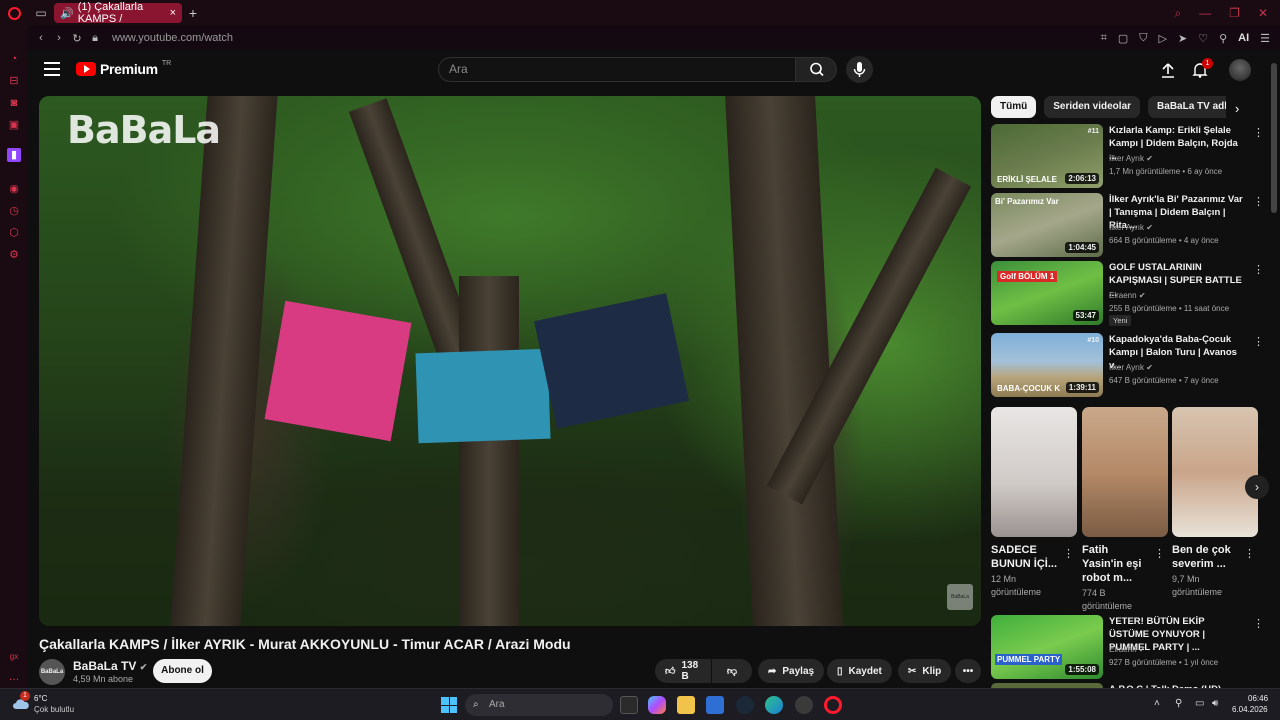 Image resolution: width=1280 pixels, height=720 pixels. Describe the element at coordinates (715, 705) in the screenshot. I see `microsoft-store-icon` at that location.